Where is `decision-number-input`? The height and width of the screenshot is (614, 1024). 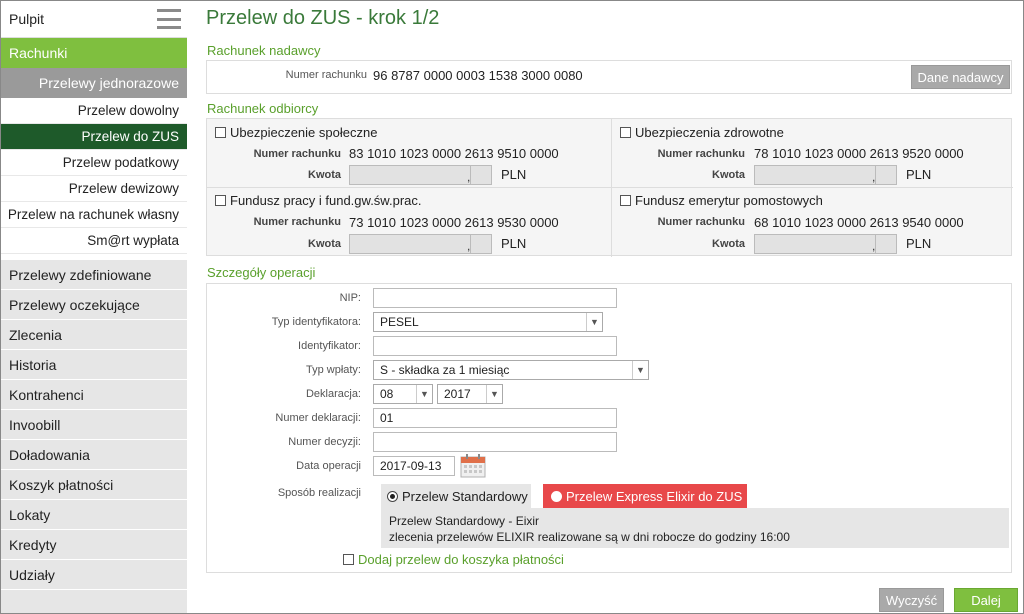
decision-number-input is located at coordinates (495, 442).